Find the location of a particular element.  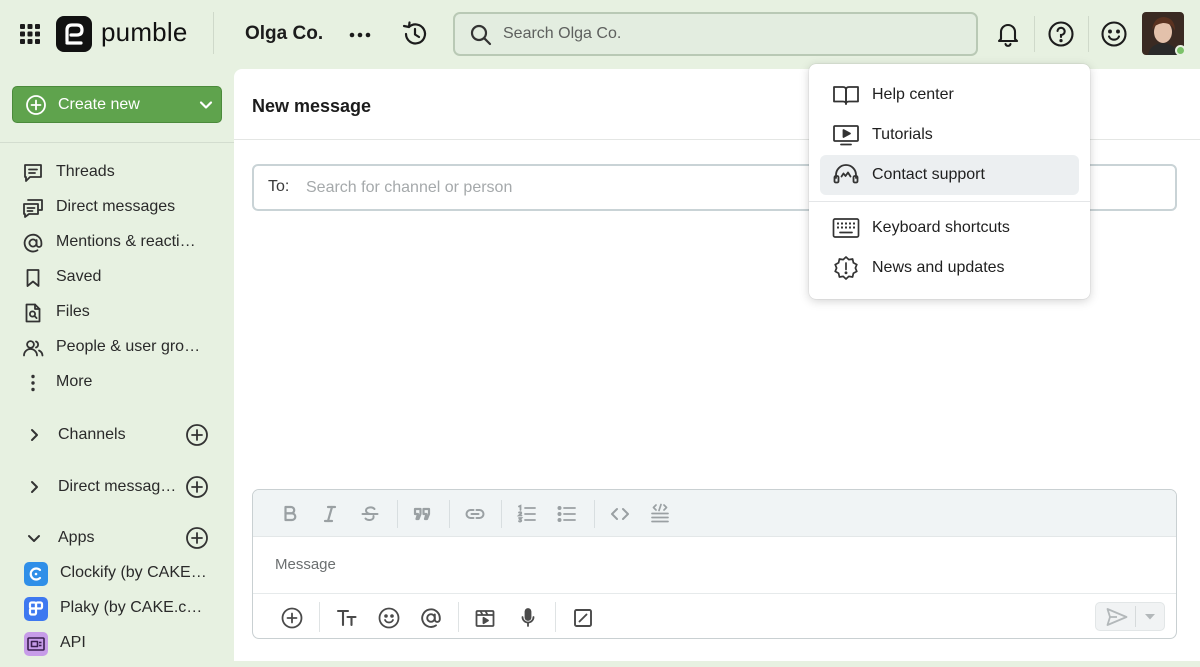

threads-icon is located at coordinates (33, 173).